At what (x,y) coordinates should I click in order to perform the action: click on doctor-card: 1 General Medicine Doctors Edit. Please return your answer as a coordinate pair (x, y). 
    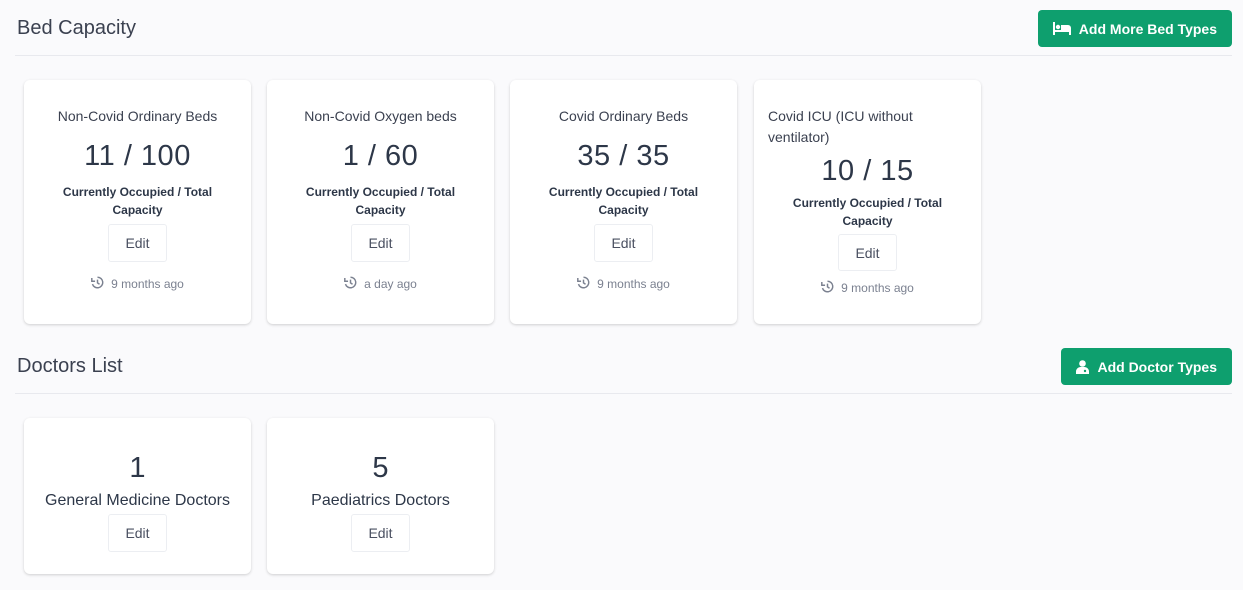
    Looking at the image, I should click on (137, 496).